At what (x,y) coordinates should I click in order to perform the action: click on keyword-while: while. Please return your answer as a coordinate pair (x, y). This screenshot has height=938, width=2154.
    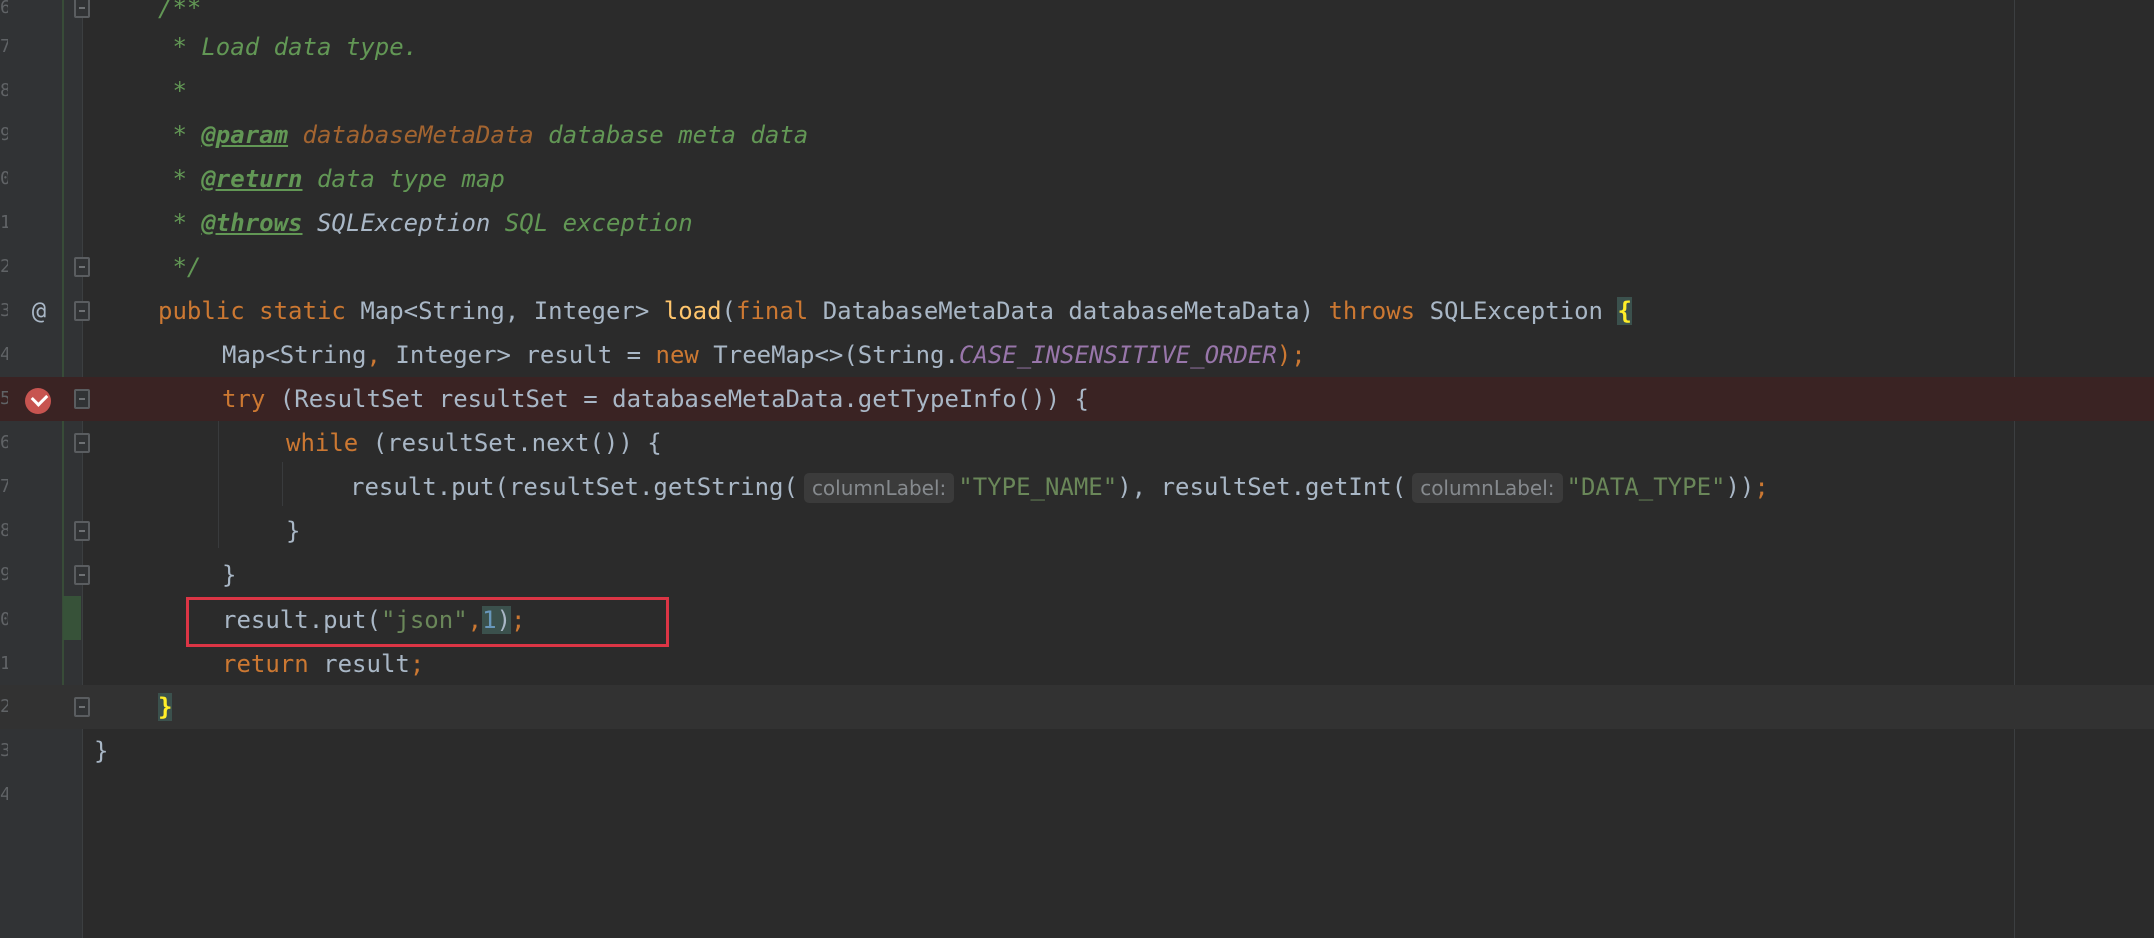
    Looking at the image, I should click on (322, 443).